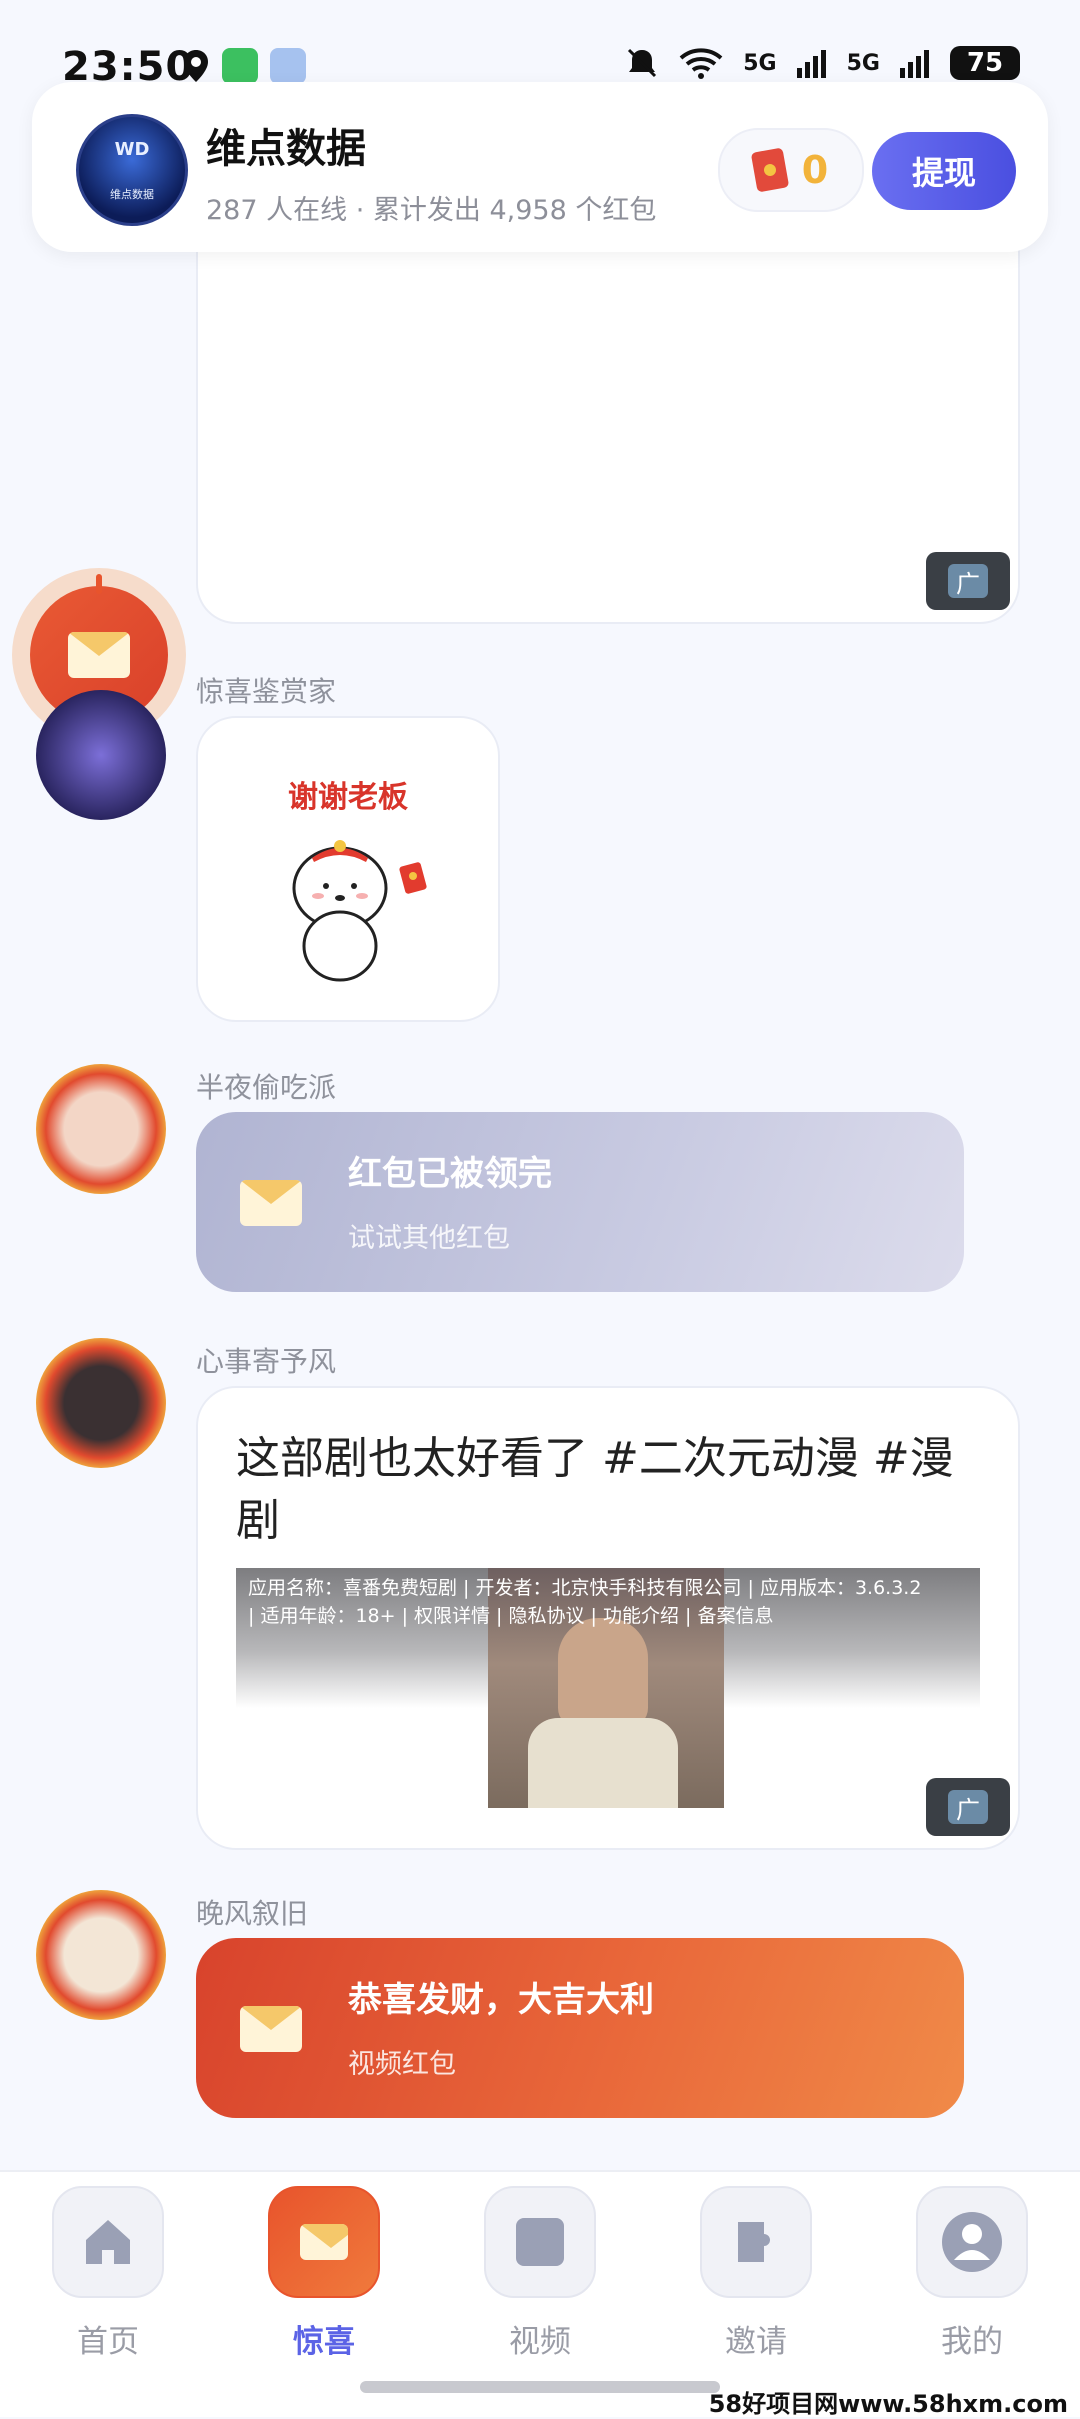 This screenshot has width=1080, height=2419. I want to click on thank-boss-sticker, so click(359, 911).